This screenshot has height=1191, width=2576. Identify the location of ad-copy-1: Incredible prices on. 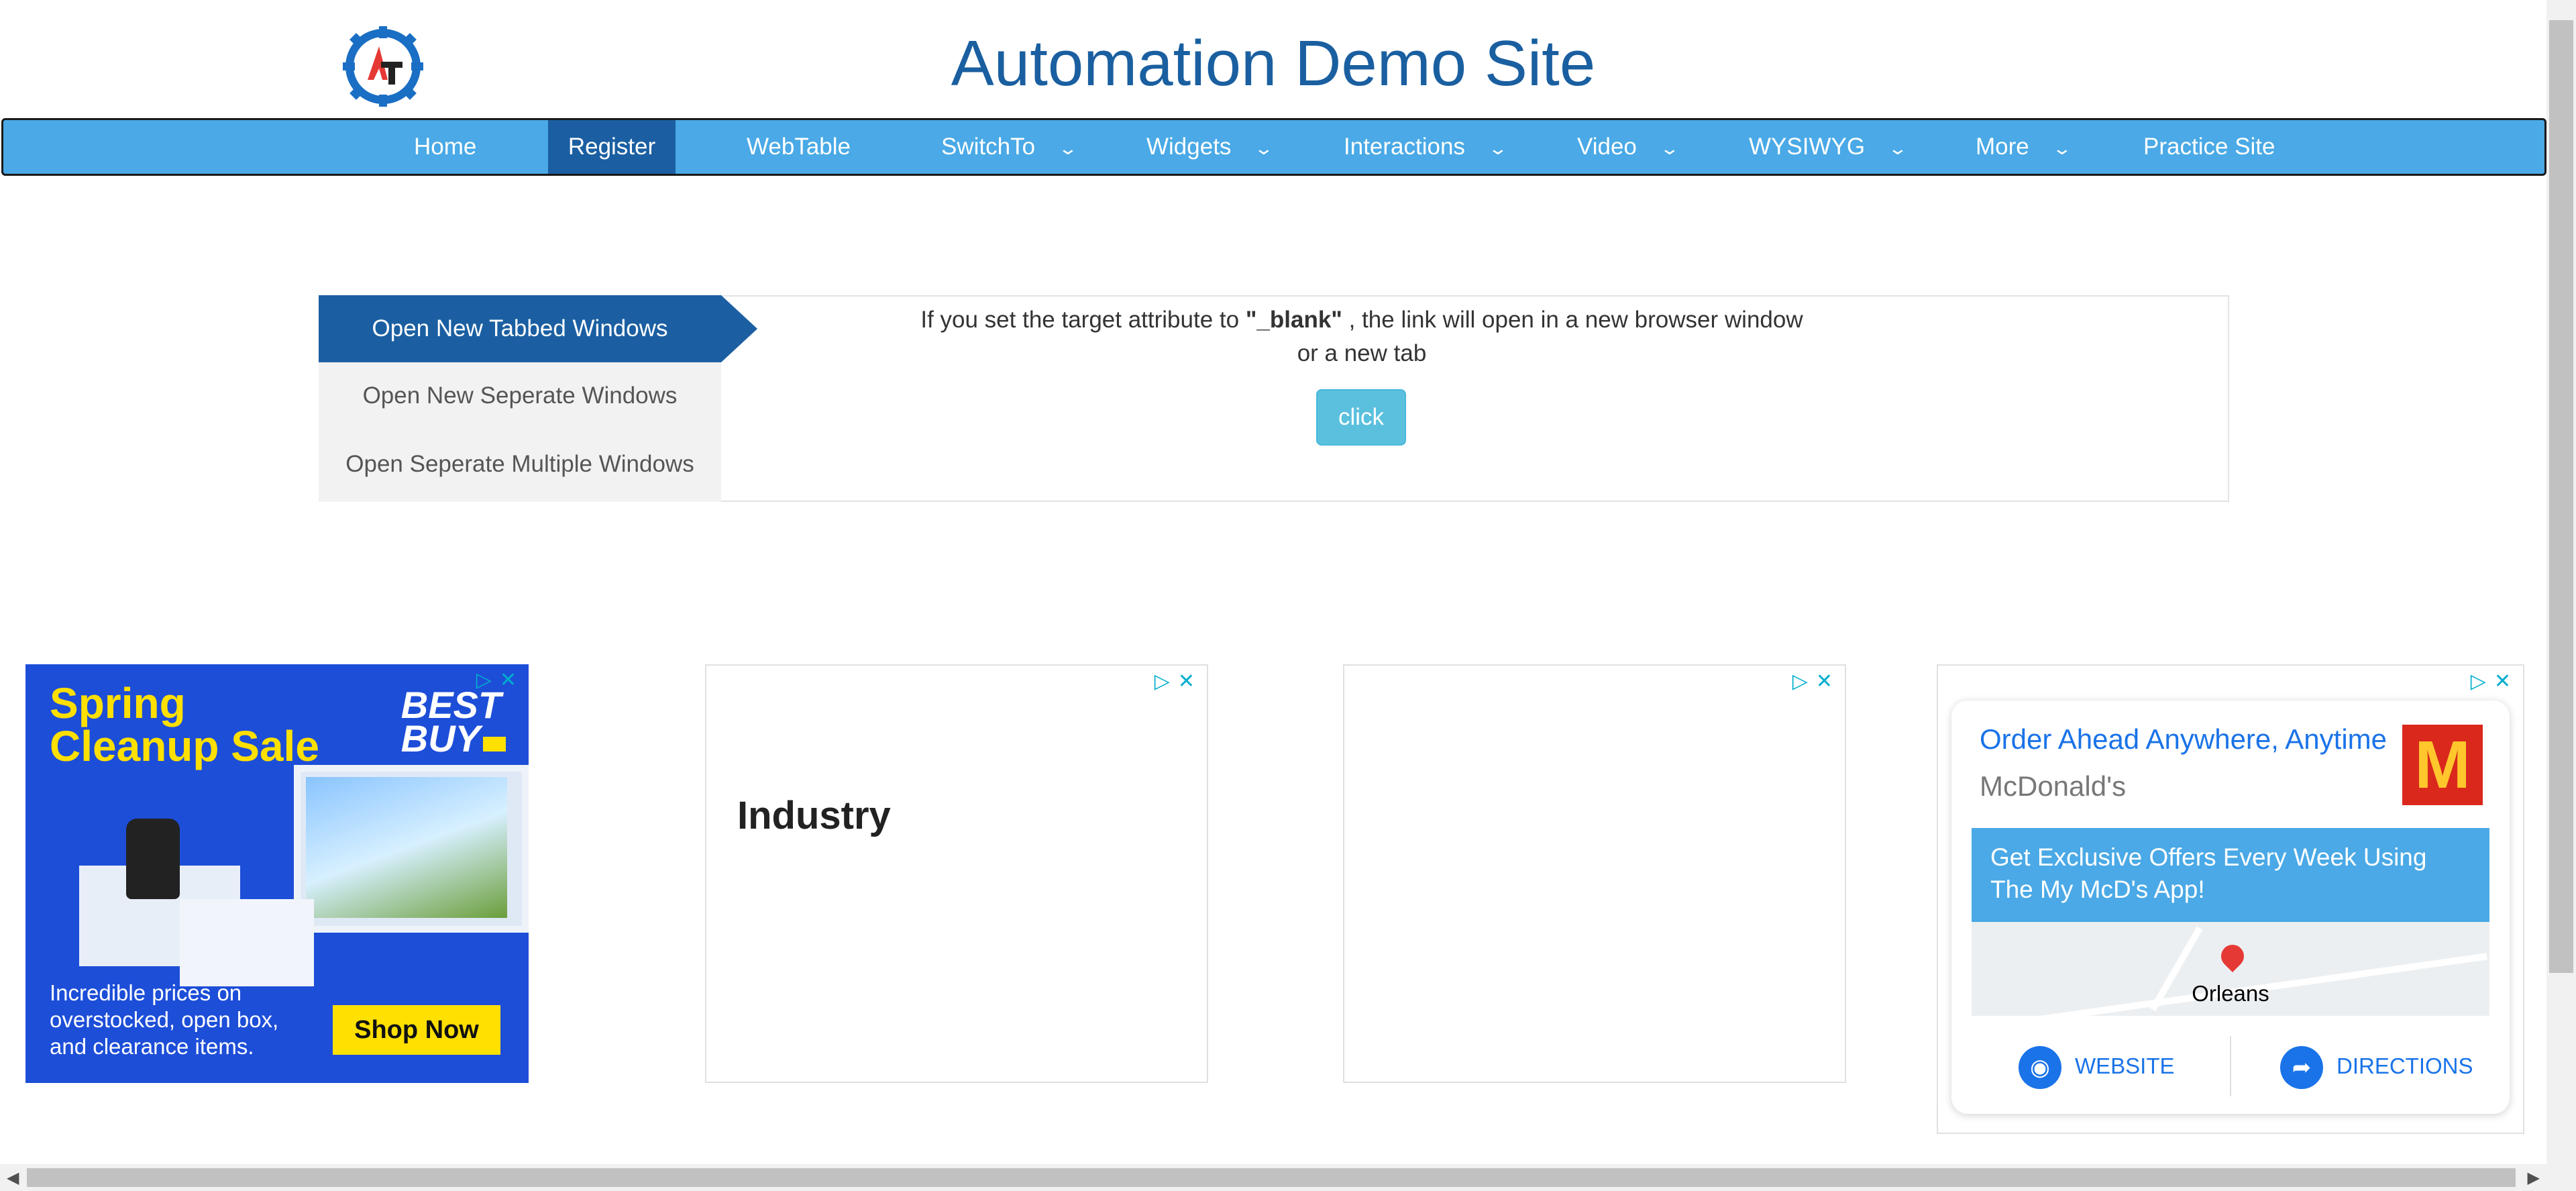
(146, 992).